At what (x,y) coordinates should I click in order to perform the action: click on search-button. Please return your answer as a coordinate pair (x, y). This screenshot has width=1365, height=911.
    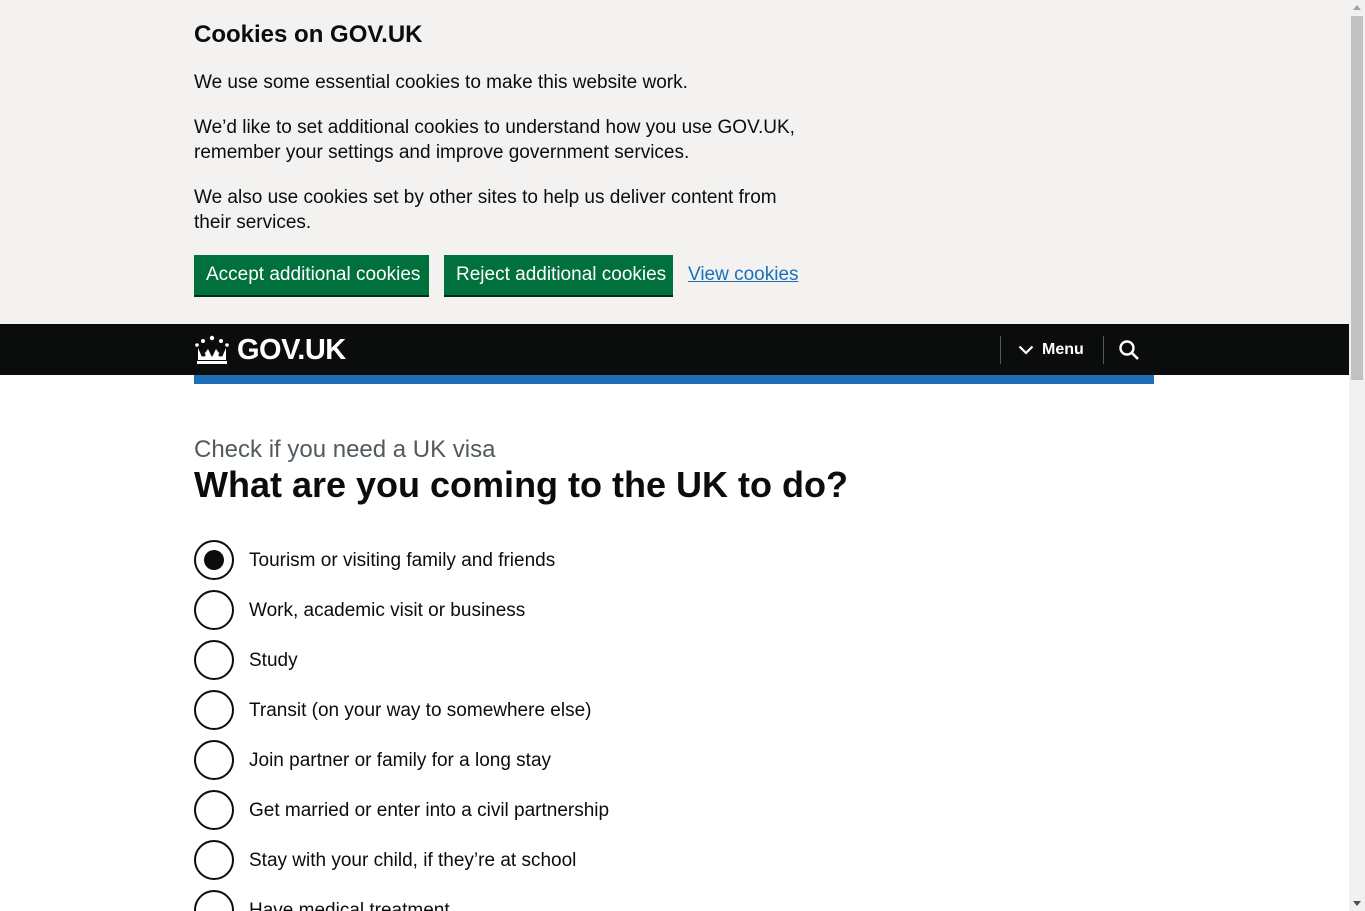
    Looking at the image, I should click on (1129, 350).